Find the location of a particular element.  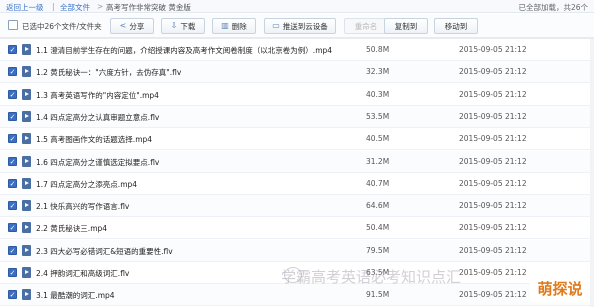

file-size: 31.2M is located at coordinates (378, 161).